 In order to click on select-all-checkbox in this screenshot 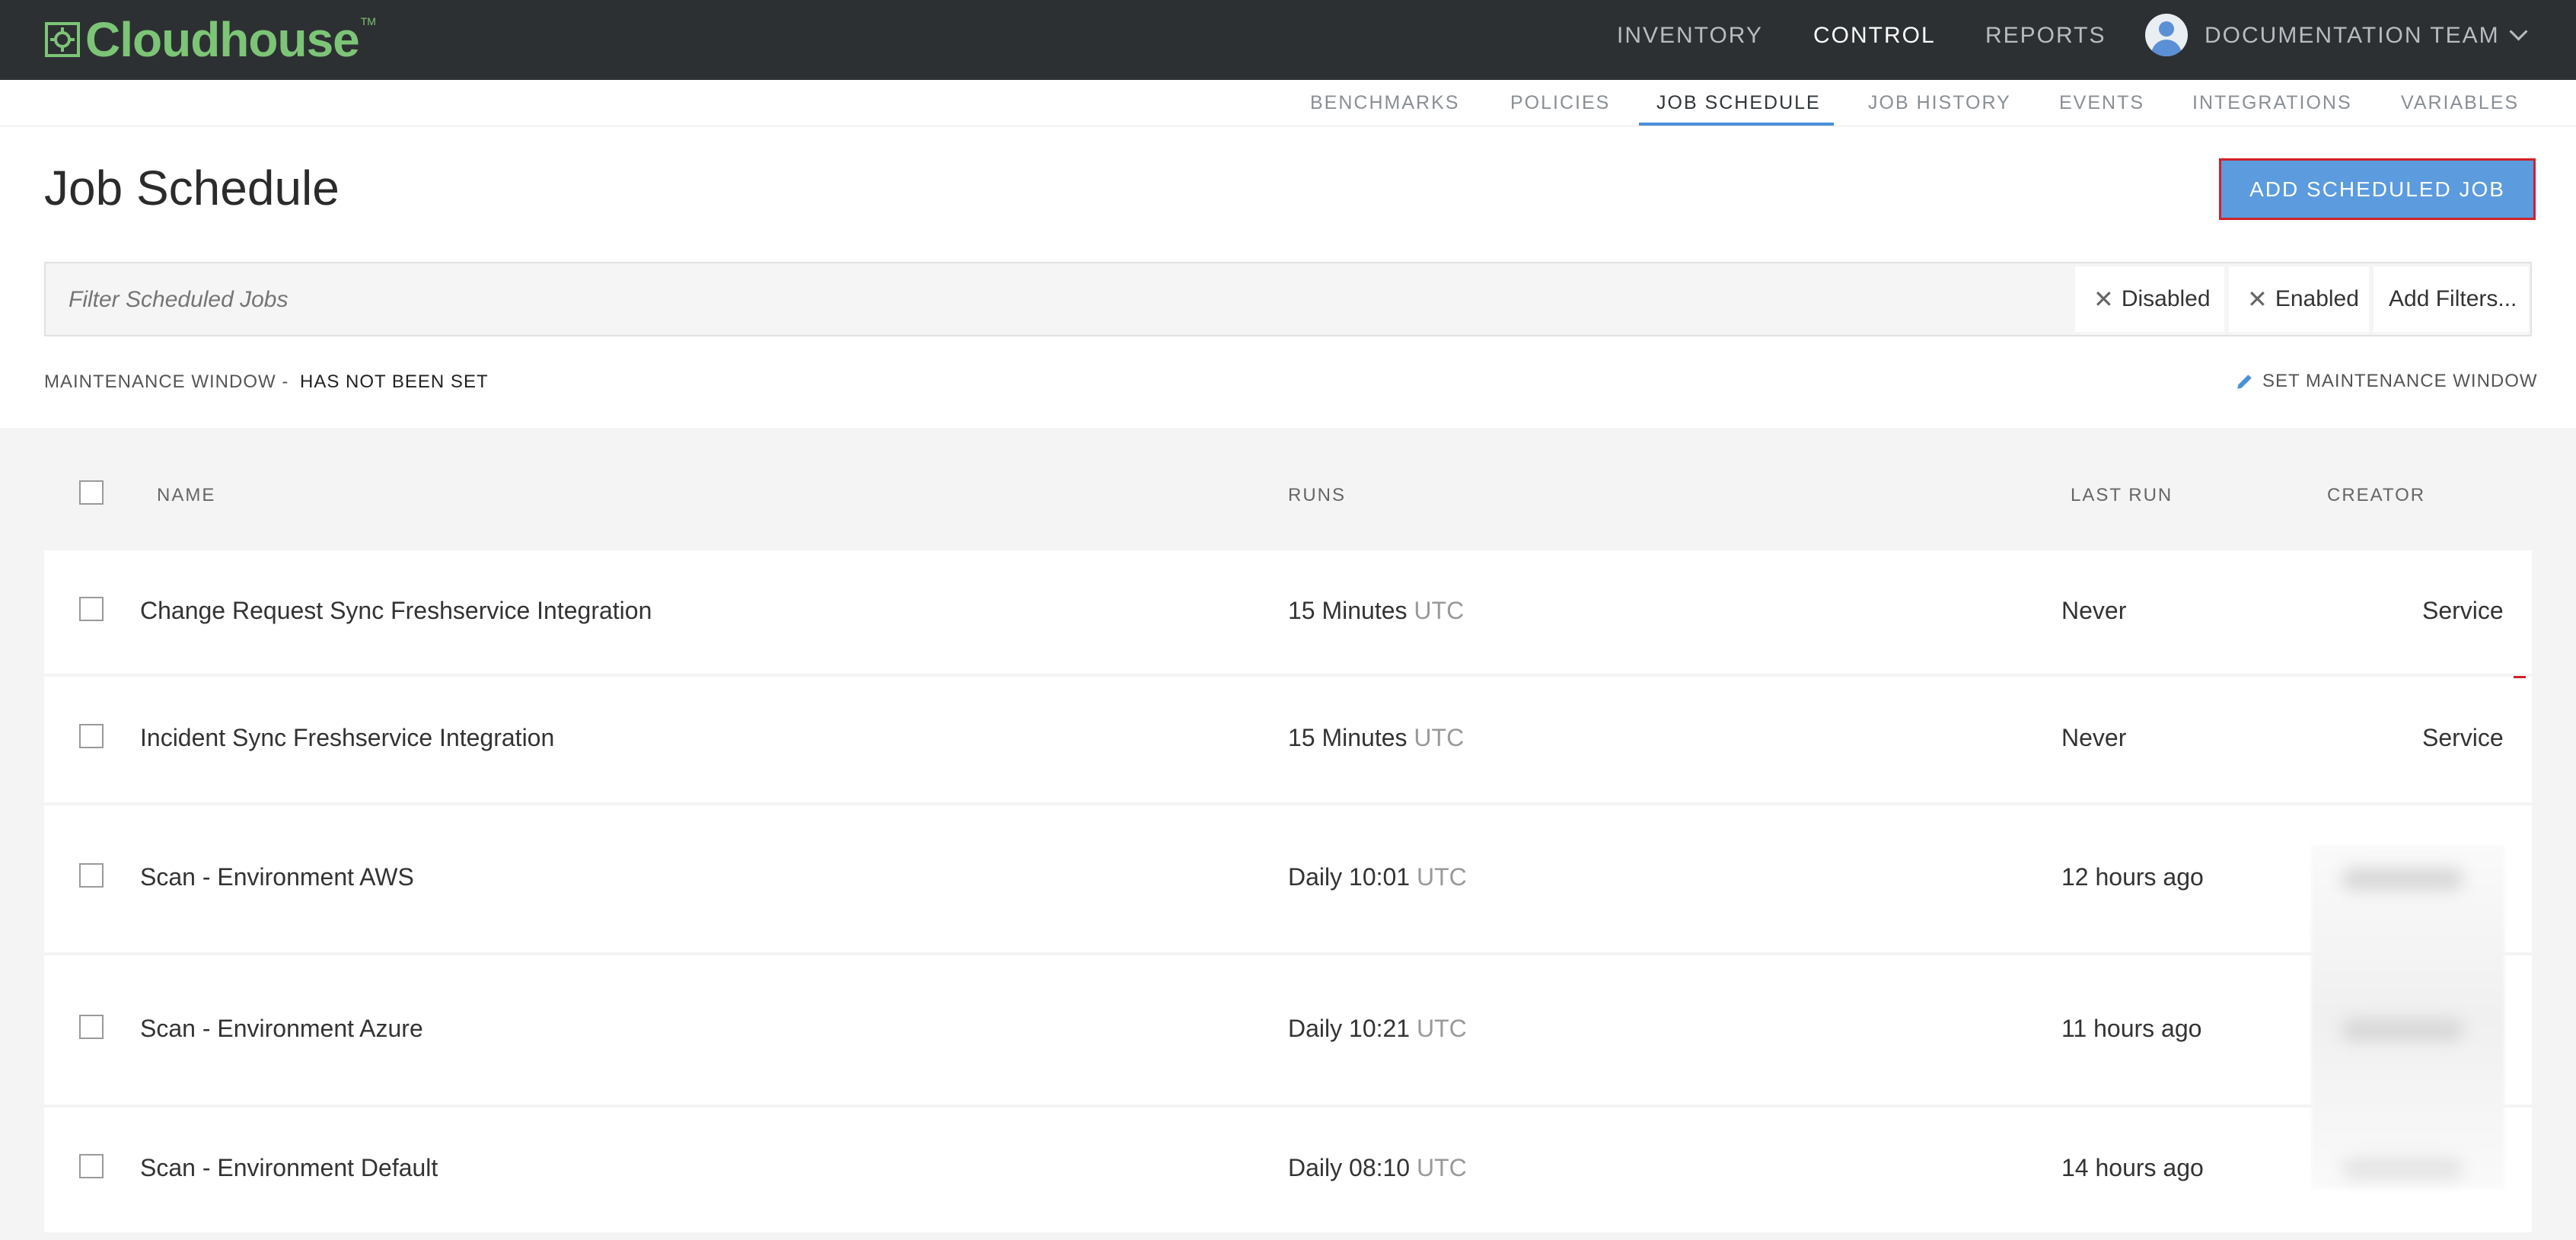, I will do `click(92, 493)`.